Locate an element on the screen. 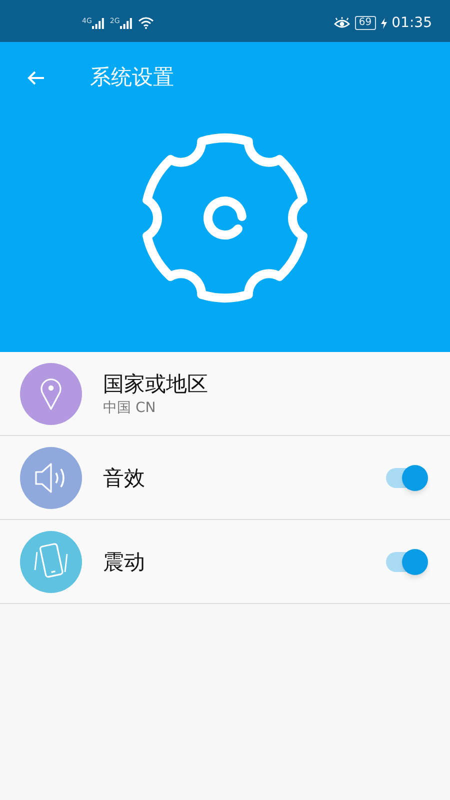  wifi-icon is located at coordinates (146, 23).